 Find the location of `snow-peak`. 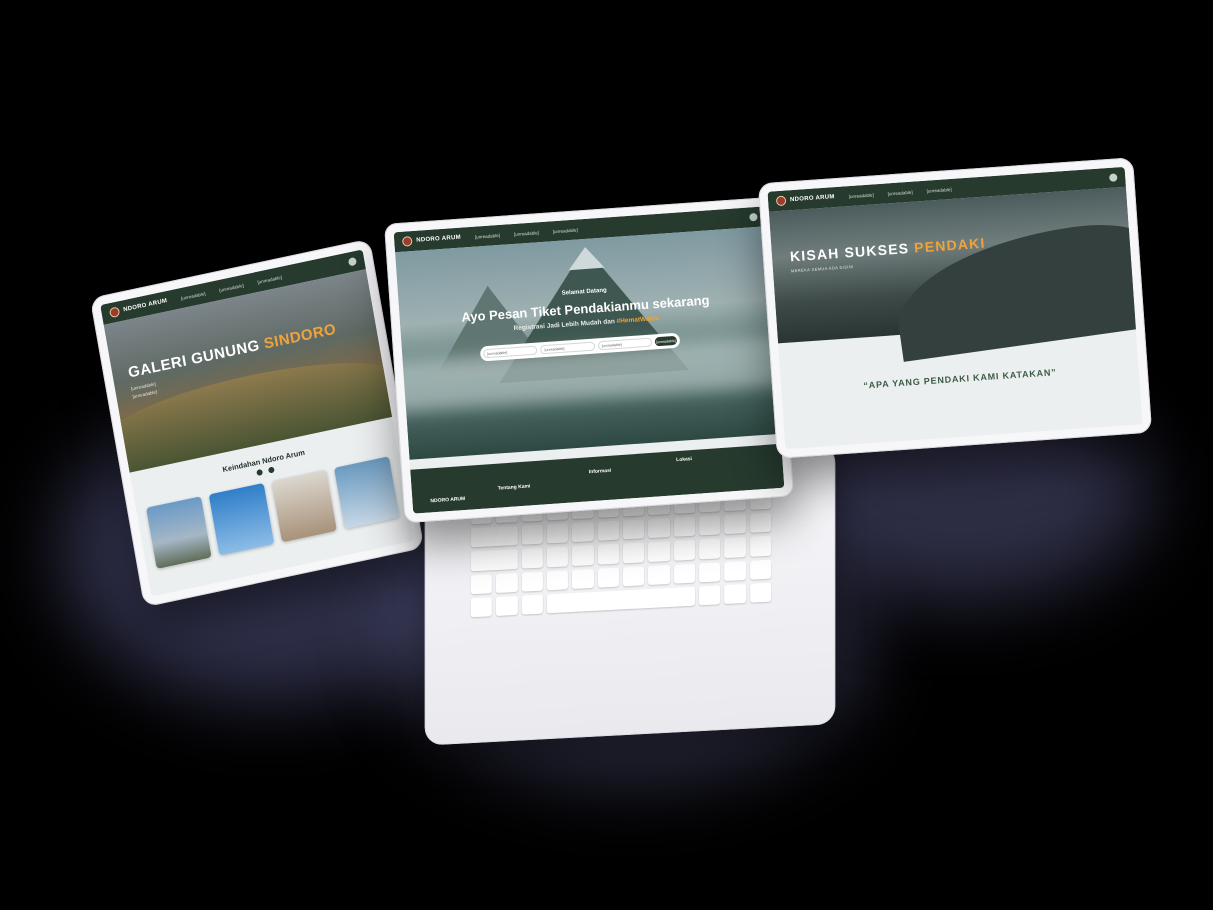

snow-peak is located at coordinates (586, 258).